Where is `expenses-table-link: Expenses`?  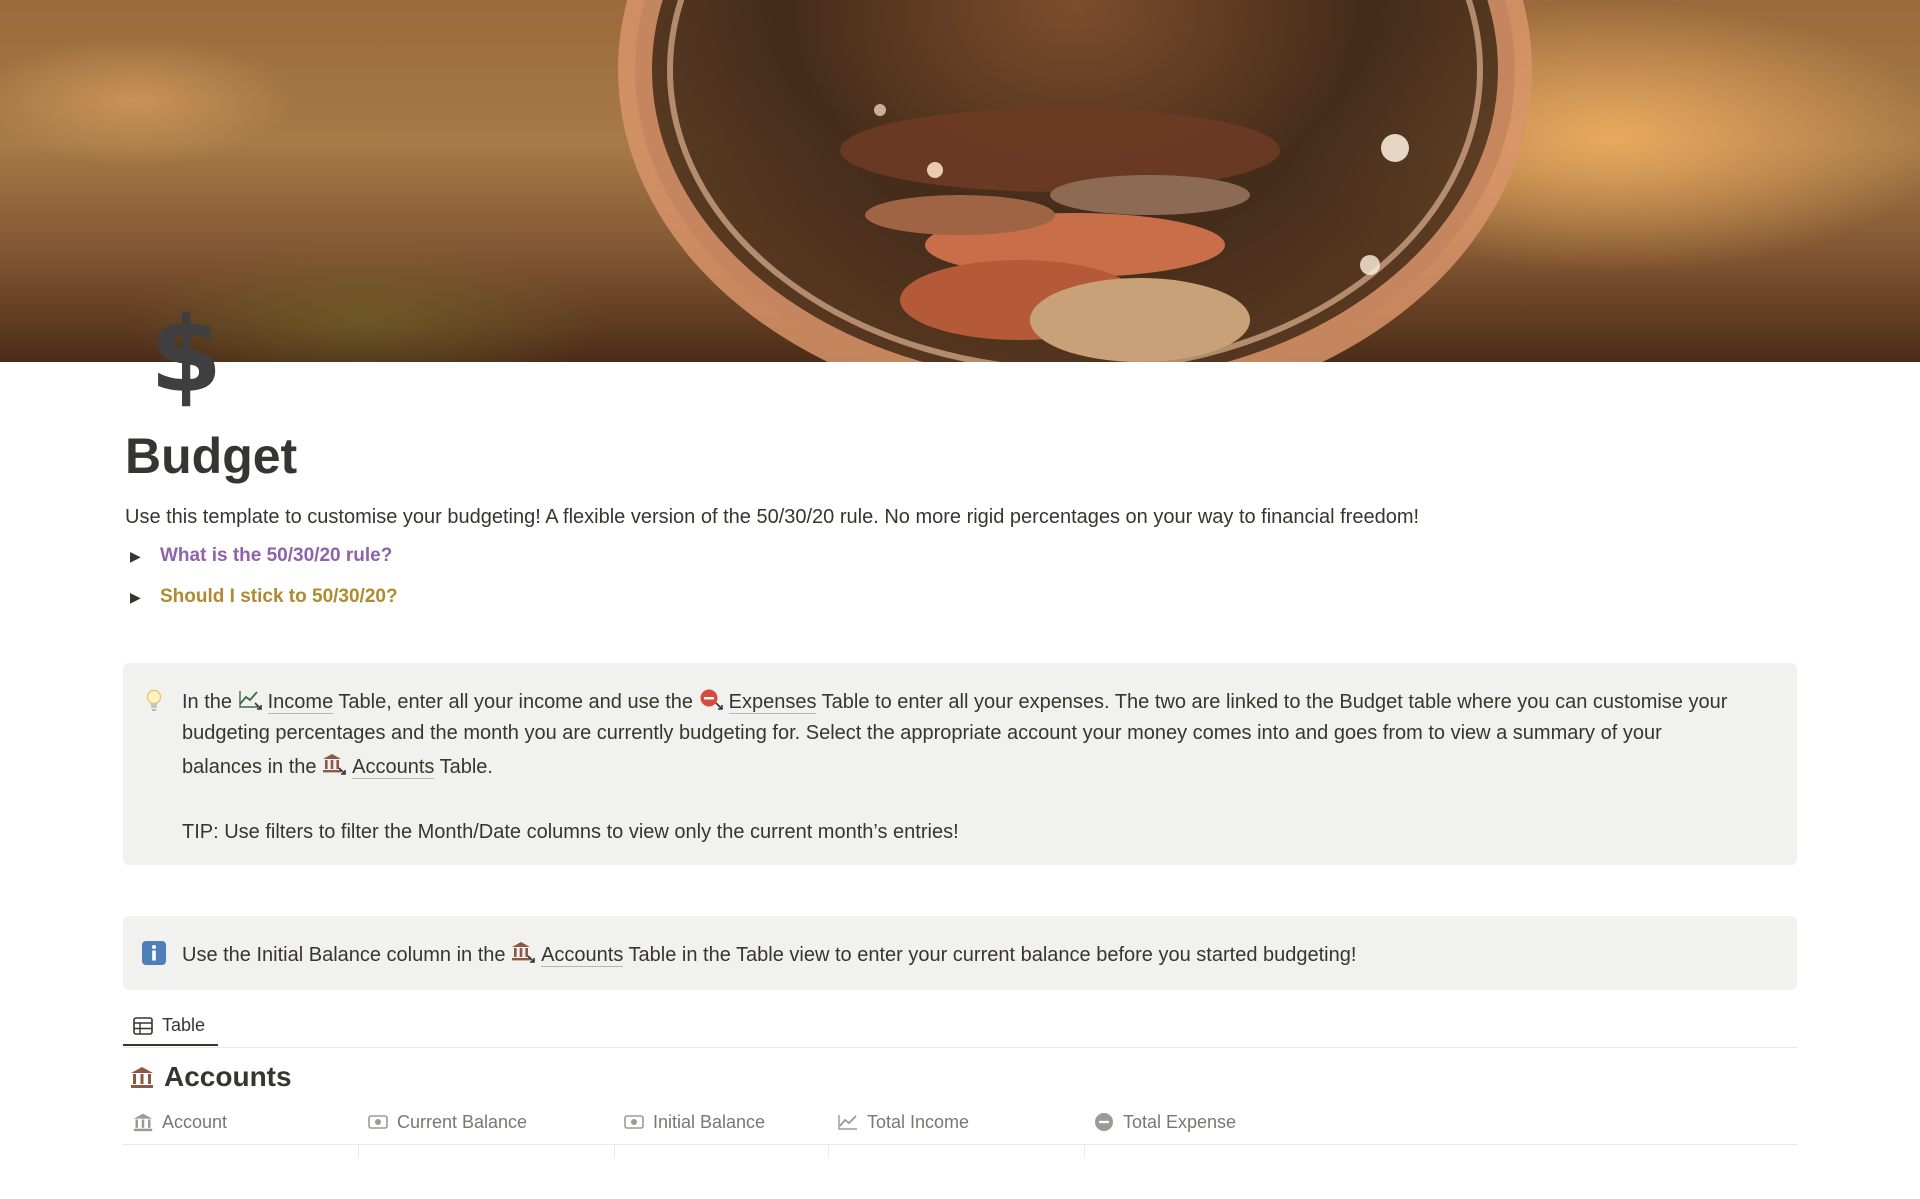 expenses-table-link: Expenses is located at coordinates (758, 699).